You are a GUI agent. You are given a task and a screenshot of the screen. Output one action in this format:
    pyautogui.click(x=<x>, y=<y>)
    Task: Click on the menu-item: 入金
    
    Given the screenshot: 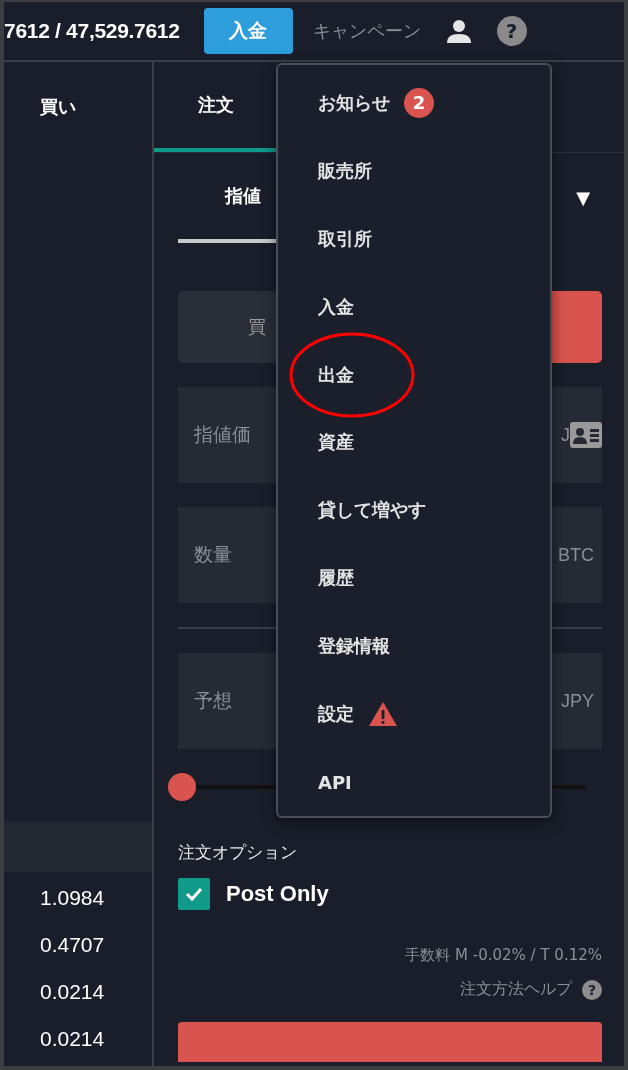 What is the action you would take?
    pyautogui.click(x=336, y=306)
    